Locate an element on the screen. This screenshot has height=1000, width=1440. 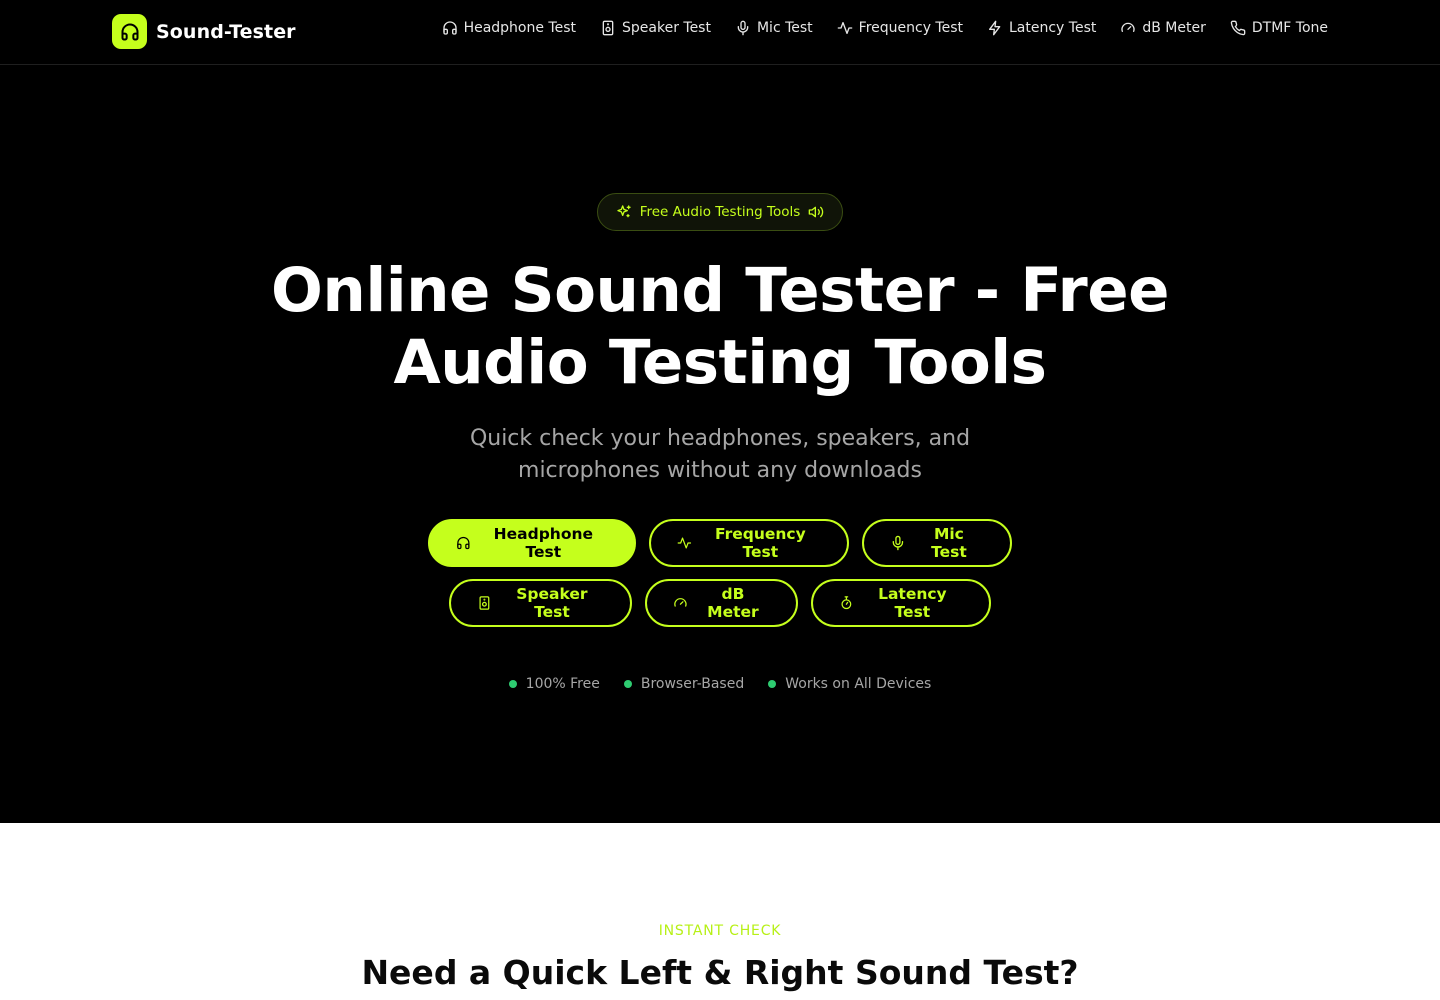
page-title-line-1: Online Sound Tester - Free is located at coordinates (720, 290).